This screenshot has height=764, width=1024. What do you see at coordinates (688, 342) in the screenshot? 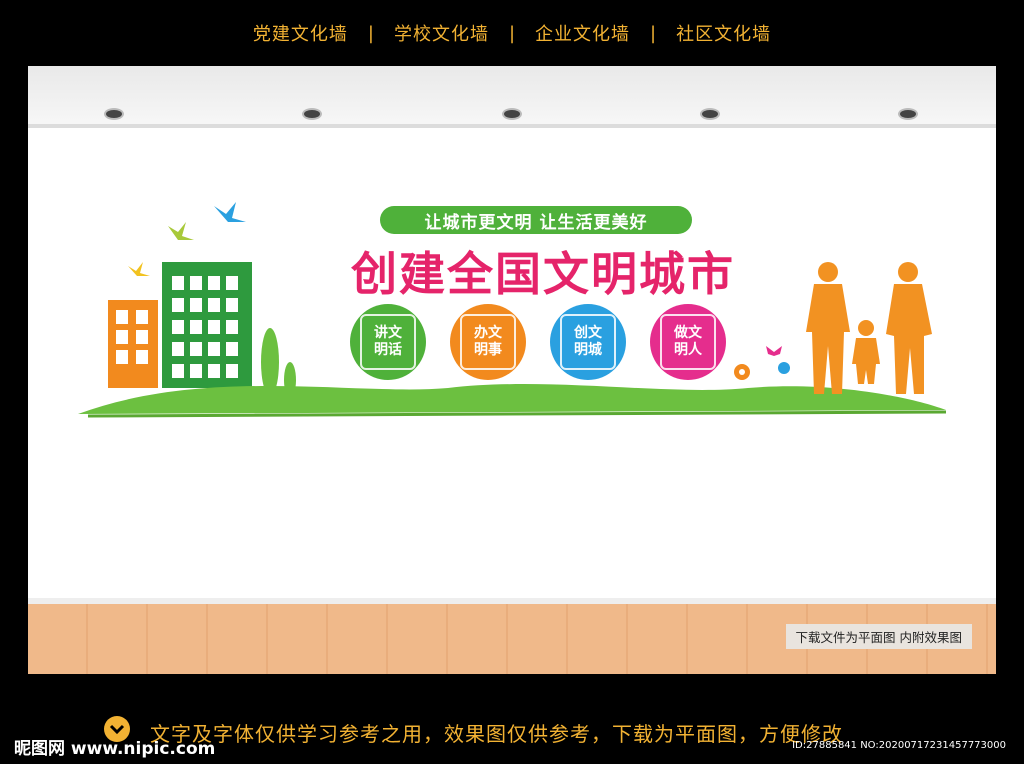
I see `badge-civil-person: 做文 明人` at bounding box center [688, 342].